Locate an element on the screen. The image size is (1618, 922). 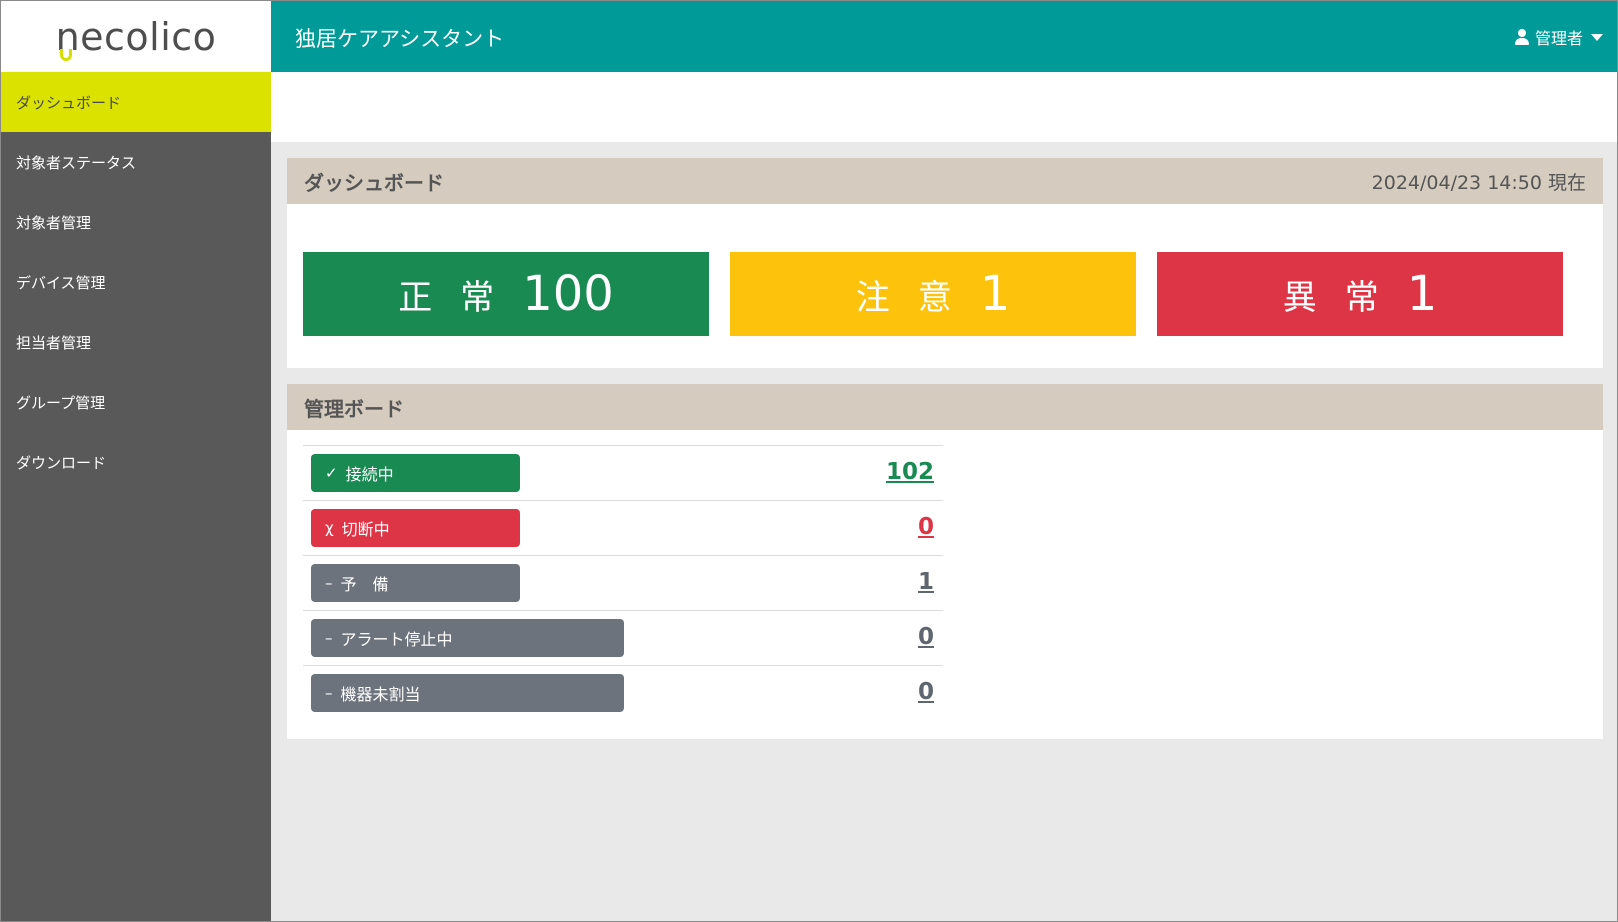
connected-count-link: 102 is located at coordinates (910, 472).